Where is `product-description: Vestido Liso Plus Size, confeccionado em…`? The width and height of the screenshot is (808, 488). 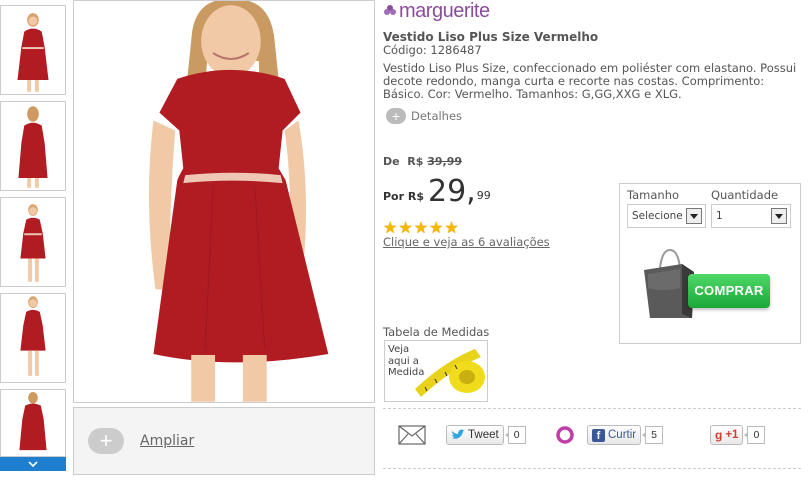 product-description: Vestido Liso Plus Size, confeccionado em… is located at coordinates (590, 81).